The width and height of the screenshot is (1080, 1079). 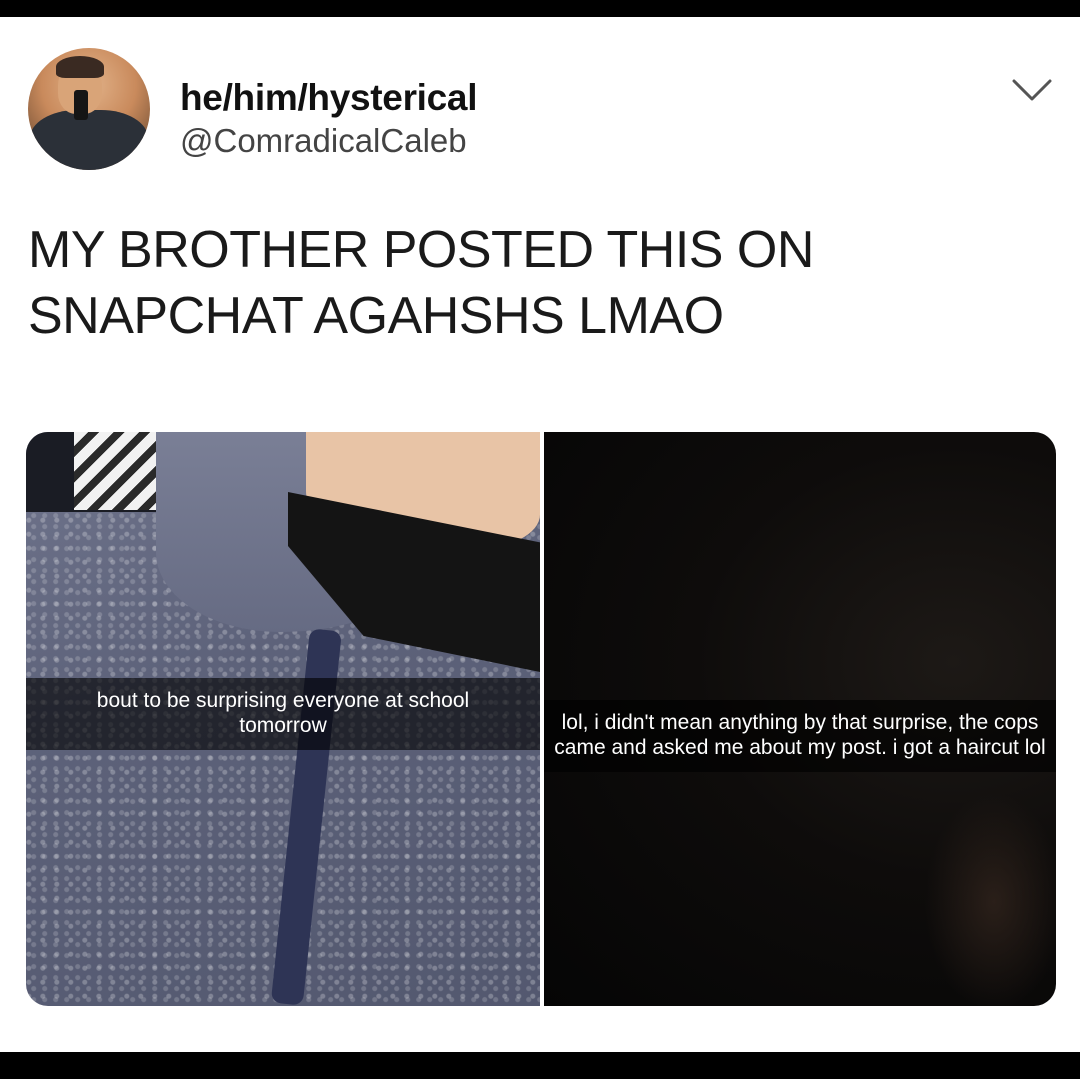 I want to click on avatar-hair, so click(x=80, y=67).